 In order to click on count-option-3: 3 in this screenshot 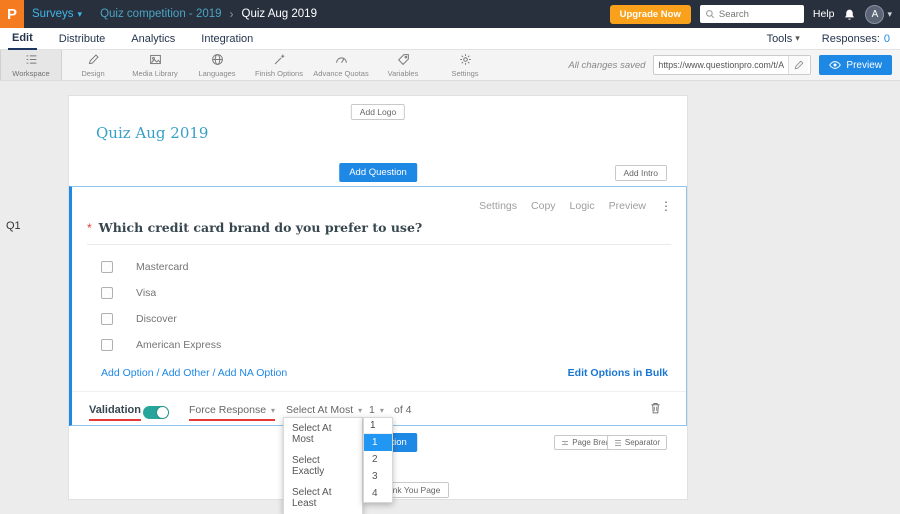, I will do `click(378, 476)`.